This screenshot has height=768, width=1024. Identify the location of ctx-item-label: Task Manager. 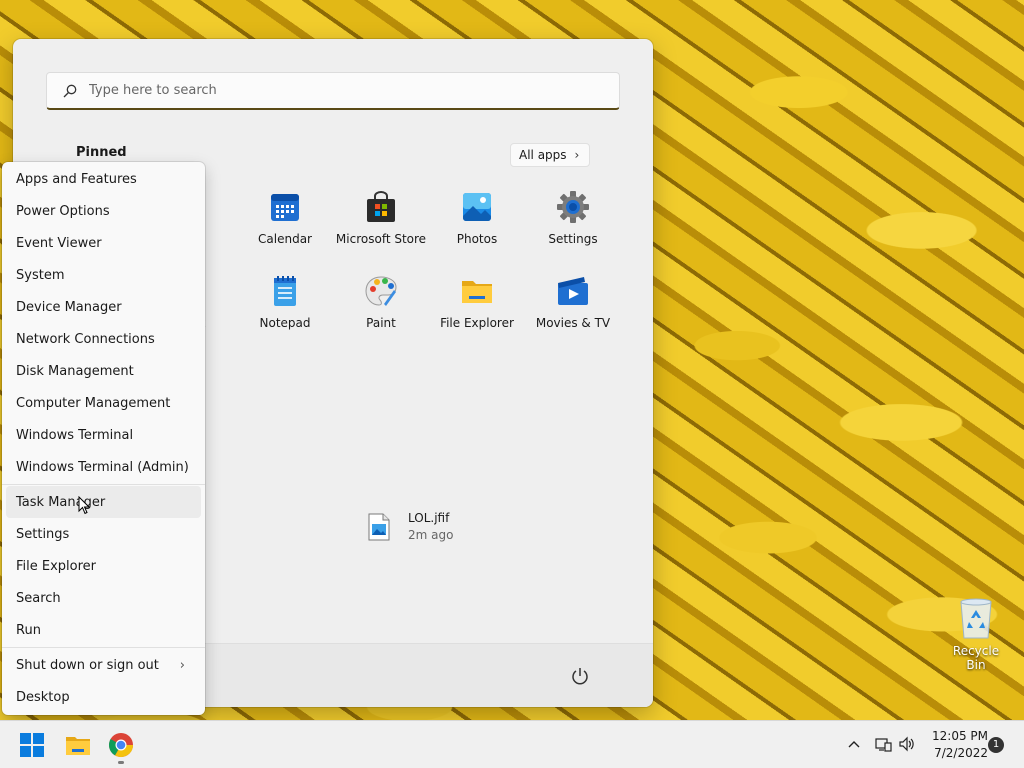
(61, 502).